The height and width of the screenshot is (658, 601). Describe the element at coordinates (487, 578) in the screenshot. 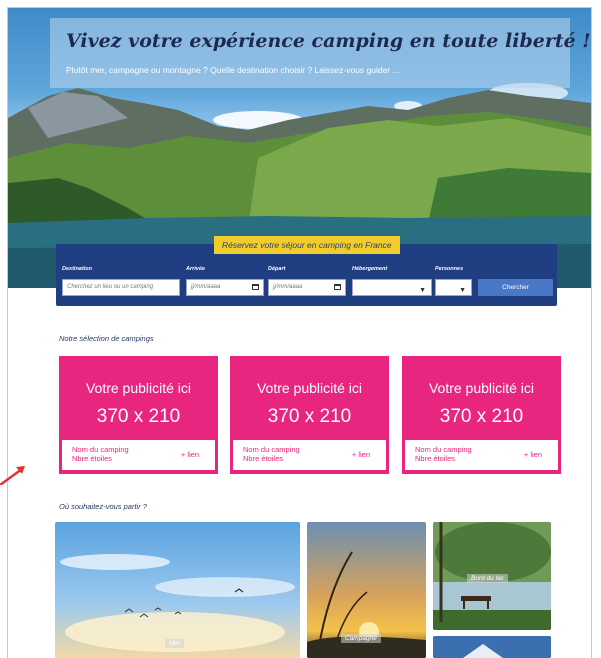

I see `destination-label-bord-du-lac: Bord du lac` at that location.